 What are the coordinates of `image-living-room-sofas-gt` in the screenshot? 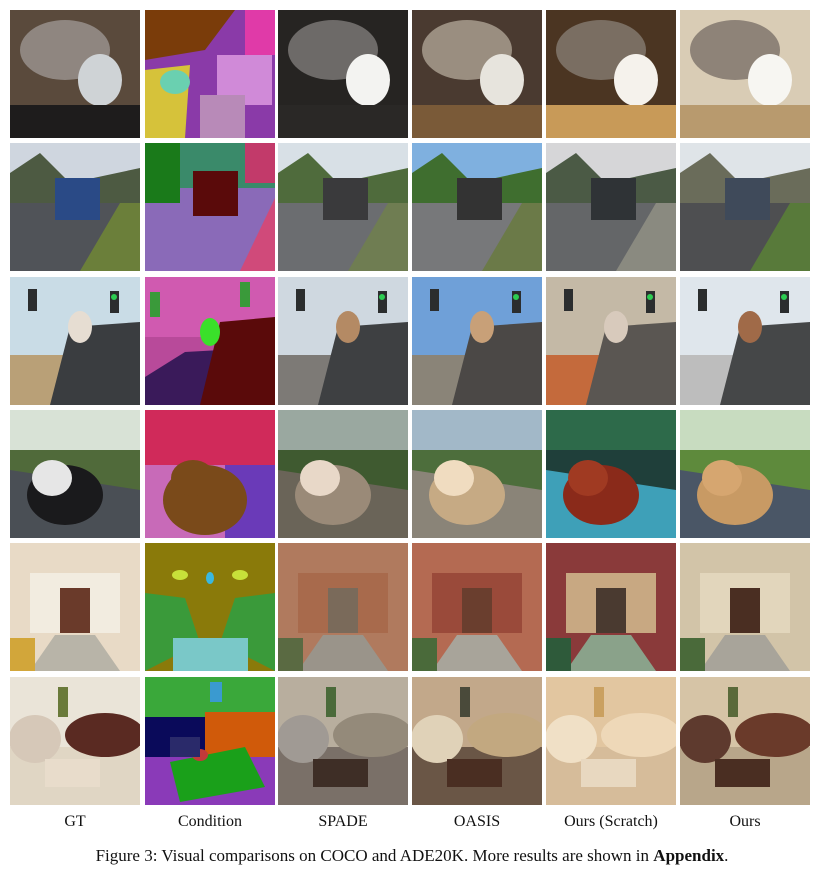 It's located at (75, 741).